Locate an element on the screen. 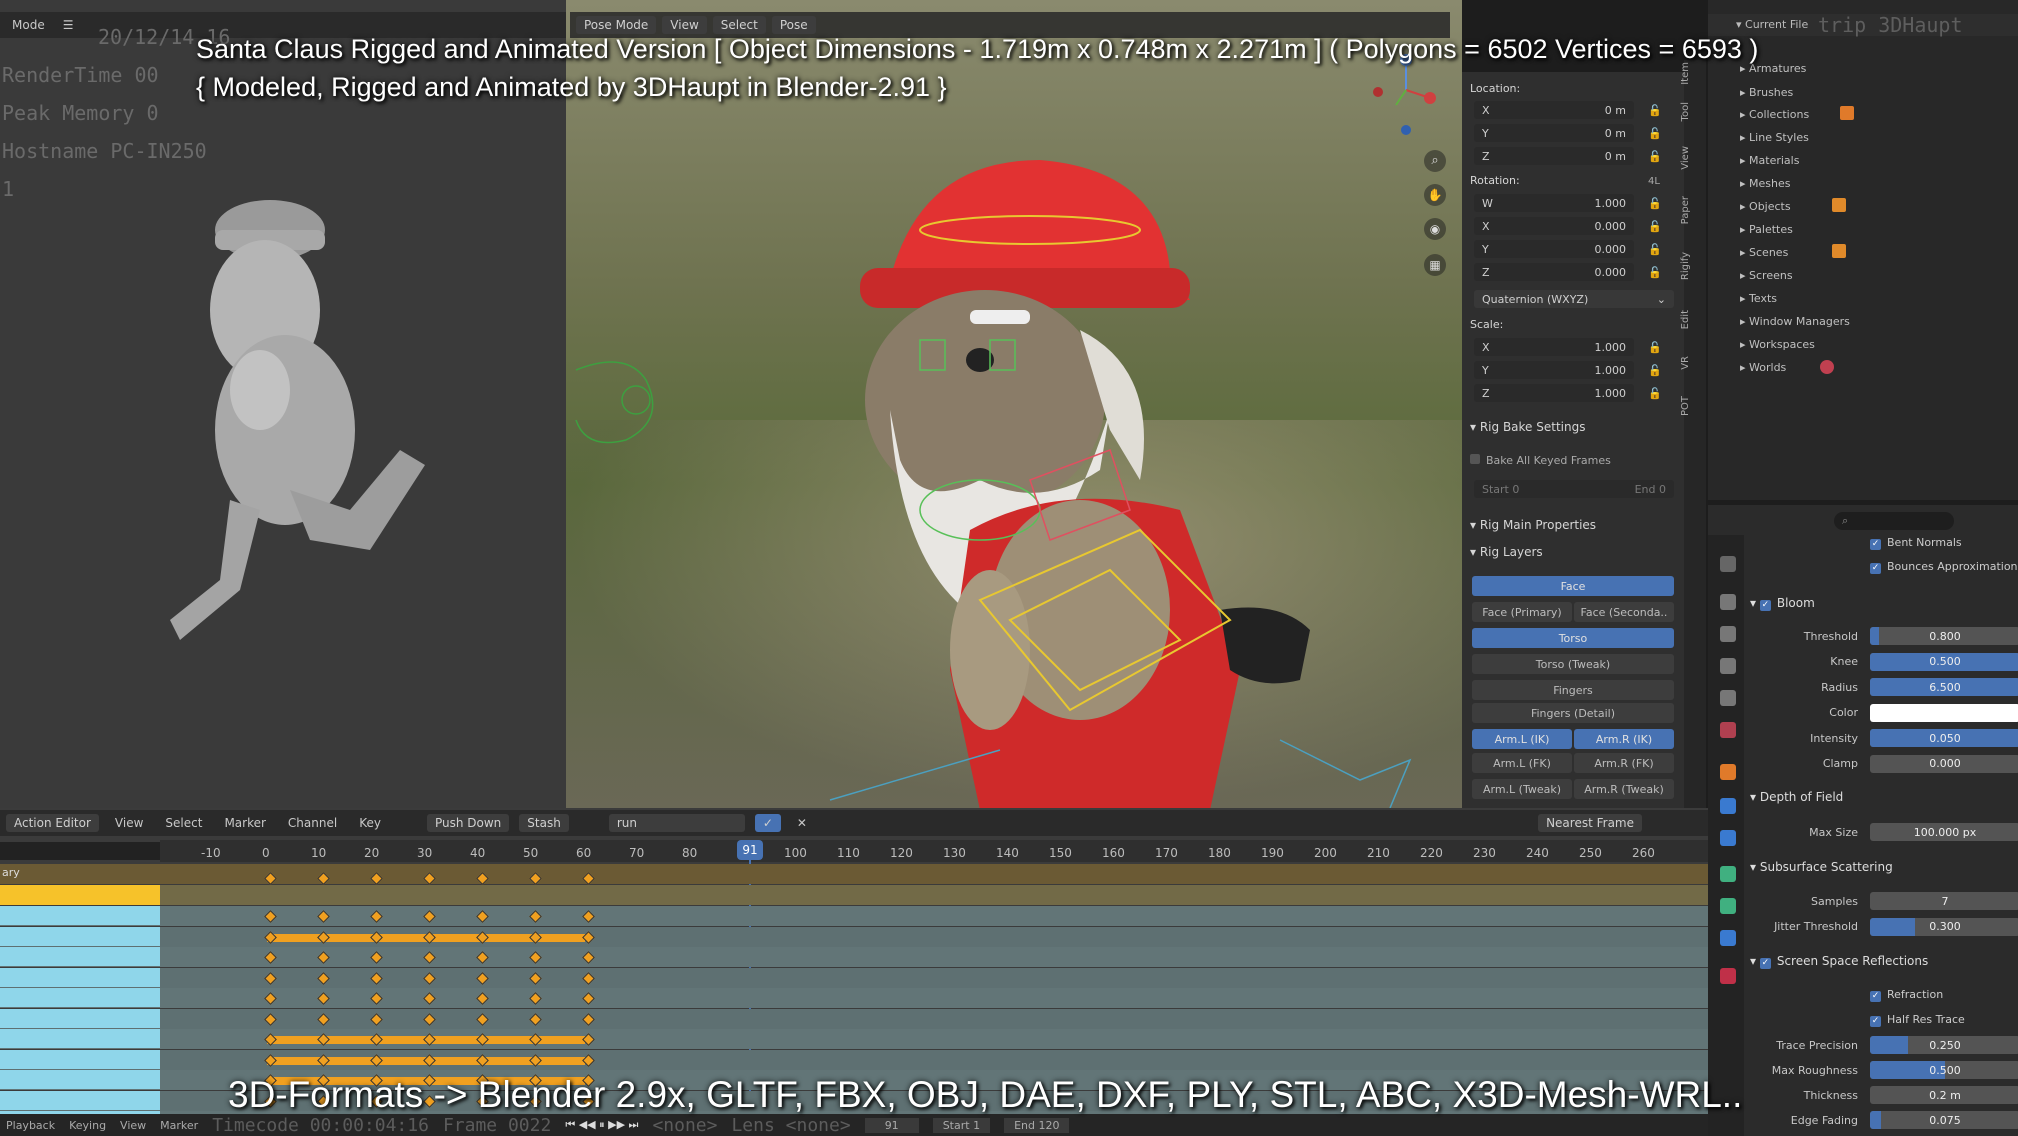  sss-panel-header: ▾ Subsurface Scattering is located at coordinates (1821, 867).